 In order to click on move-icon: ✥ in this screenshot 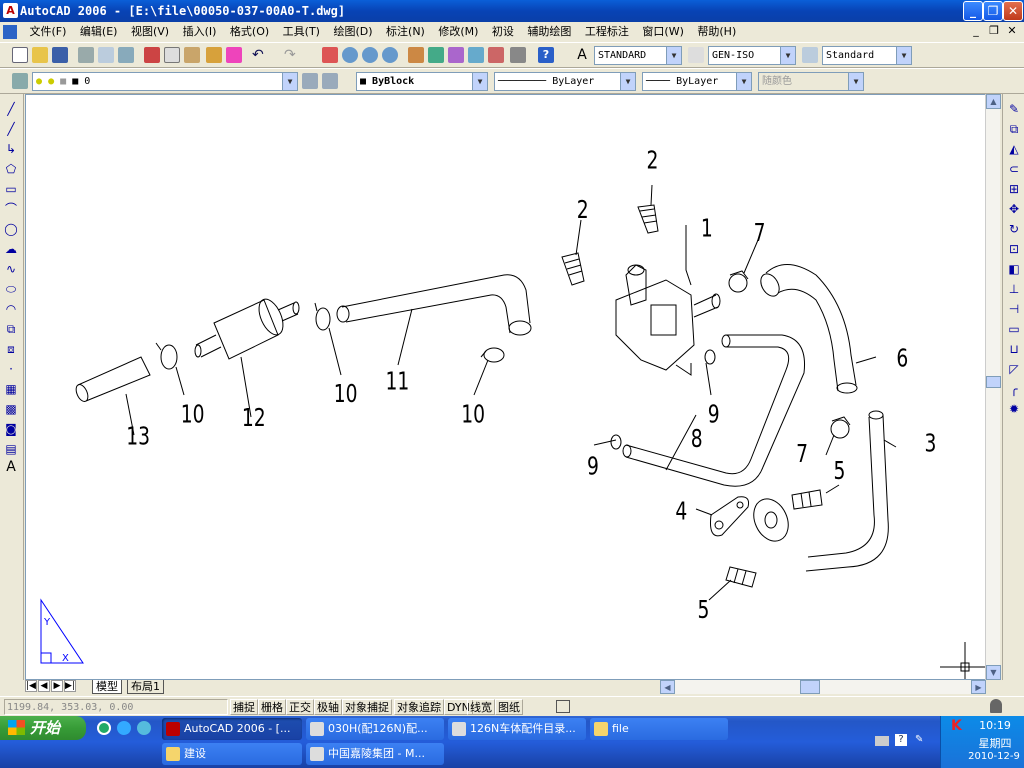, I will do `click(1014, 209)`.